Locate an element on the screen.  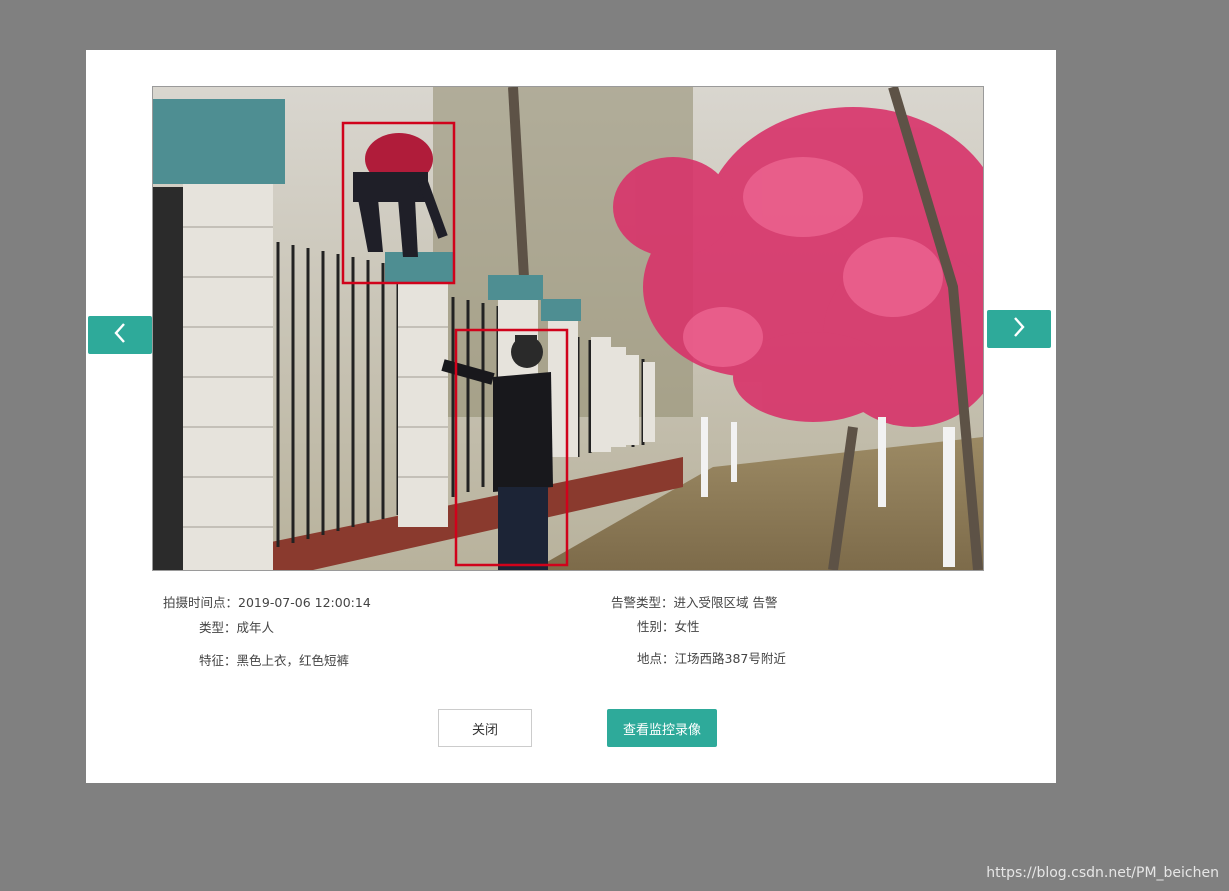
location-value: 江场西路387号附近 is located at coordinates (730, 658).